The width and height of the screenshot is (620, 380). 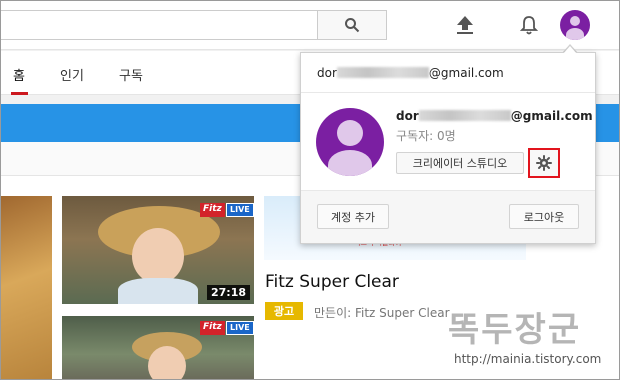 I want to click on top-bar, so click(x=310, y=25).